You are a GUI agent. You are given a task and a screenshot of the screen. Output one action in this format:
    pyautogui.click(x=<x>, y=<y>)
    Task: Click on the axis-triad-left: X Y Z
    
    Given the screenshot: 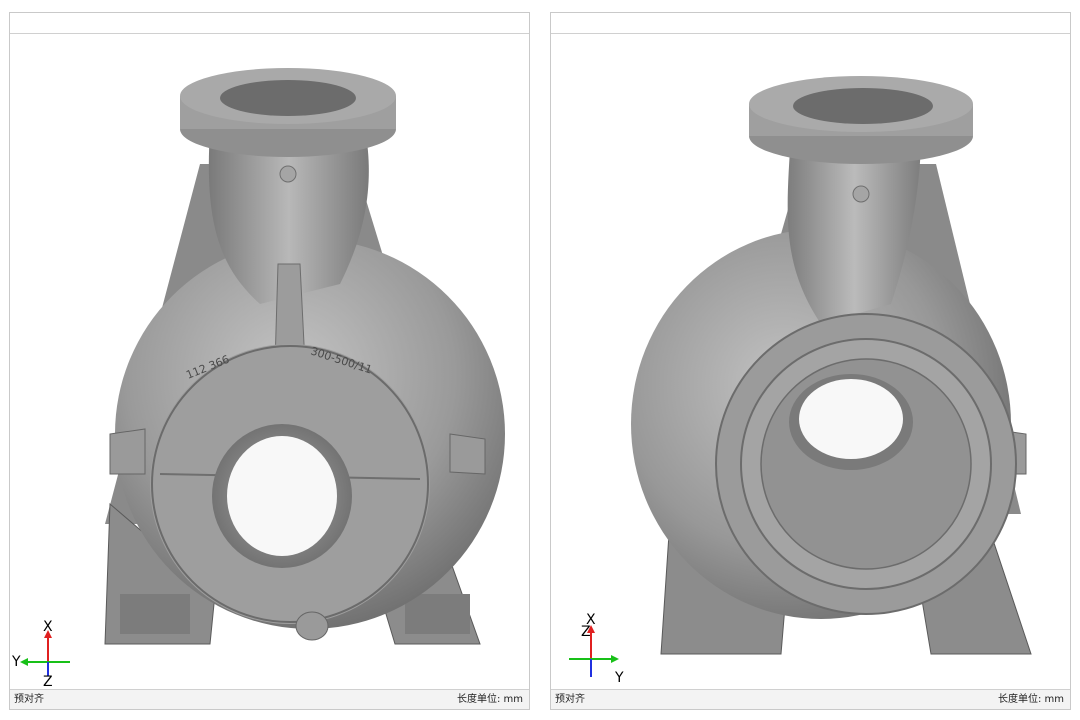 What is the action you would take?
    pyautogui.click(x=50, y=654)
    